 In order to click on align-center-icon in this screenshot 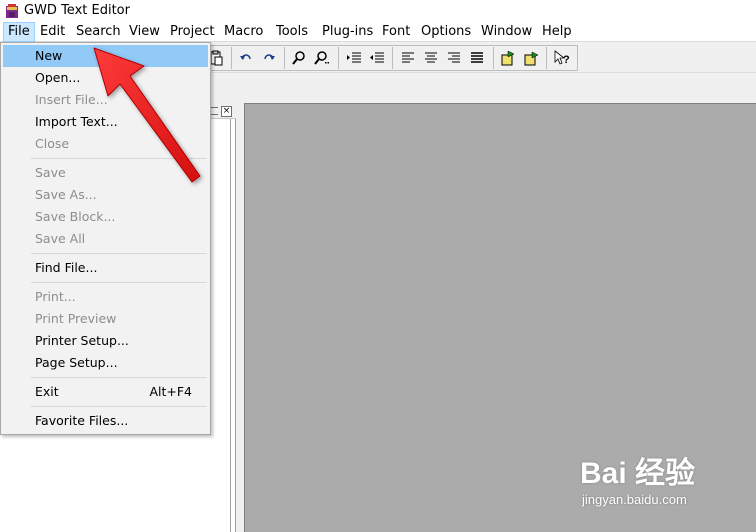, I will do `click(431, 58)`.